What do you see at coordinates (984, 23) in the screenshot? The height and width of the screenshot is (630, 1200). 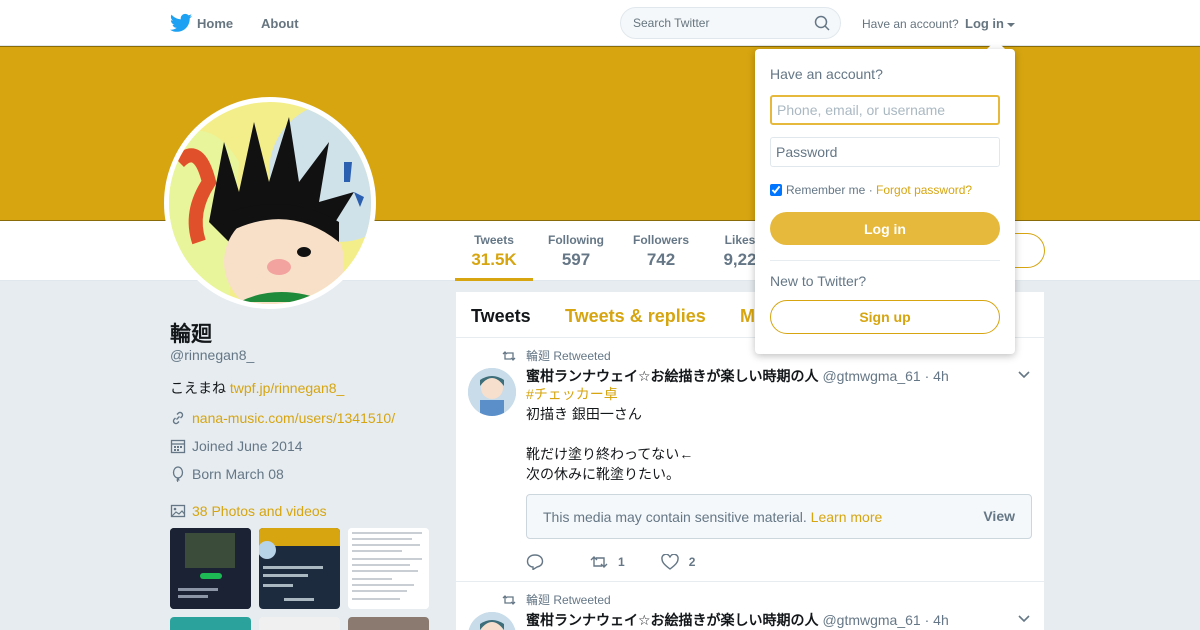 I see `login-toggle-label: Log in` at bounding box center [984, 23].